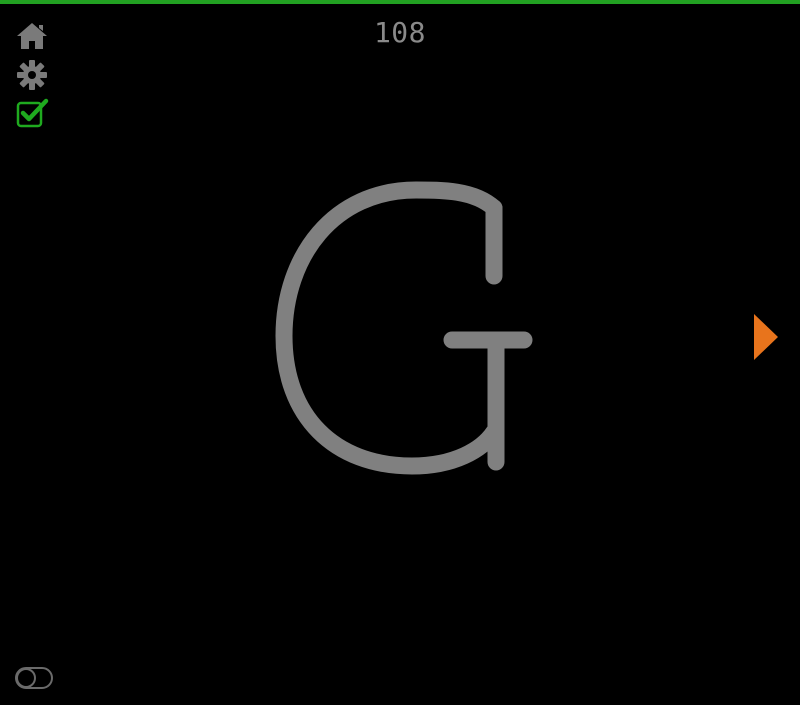 The image size is (800, 705). I want to click on counter-display: 108, so click(400, 32).